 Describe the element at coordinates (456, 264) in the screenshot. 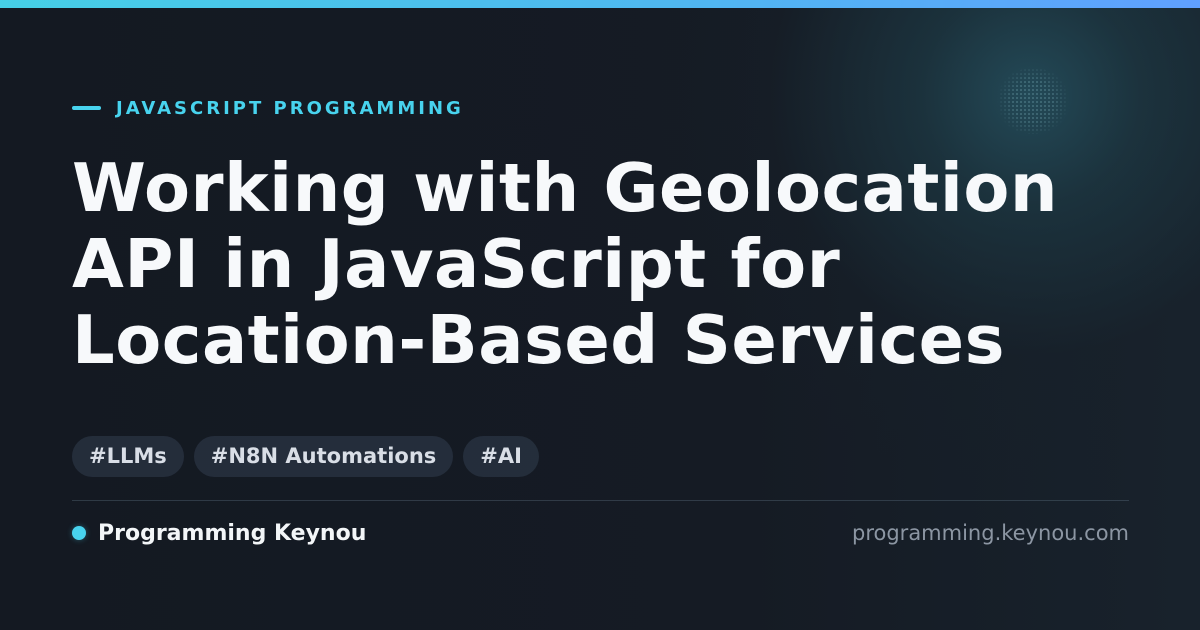

I see `title-line-2: API in JavaScript for` at that location.